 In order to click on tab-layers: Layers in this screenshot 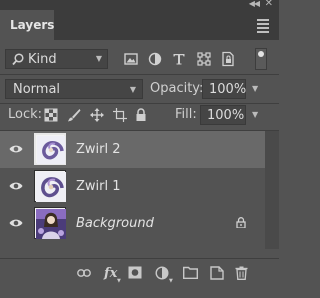, I will do `click(27, 25)`.